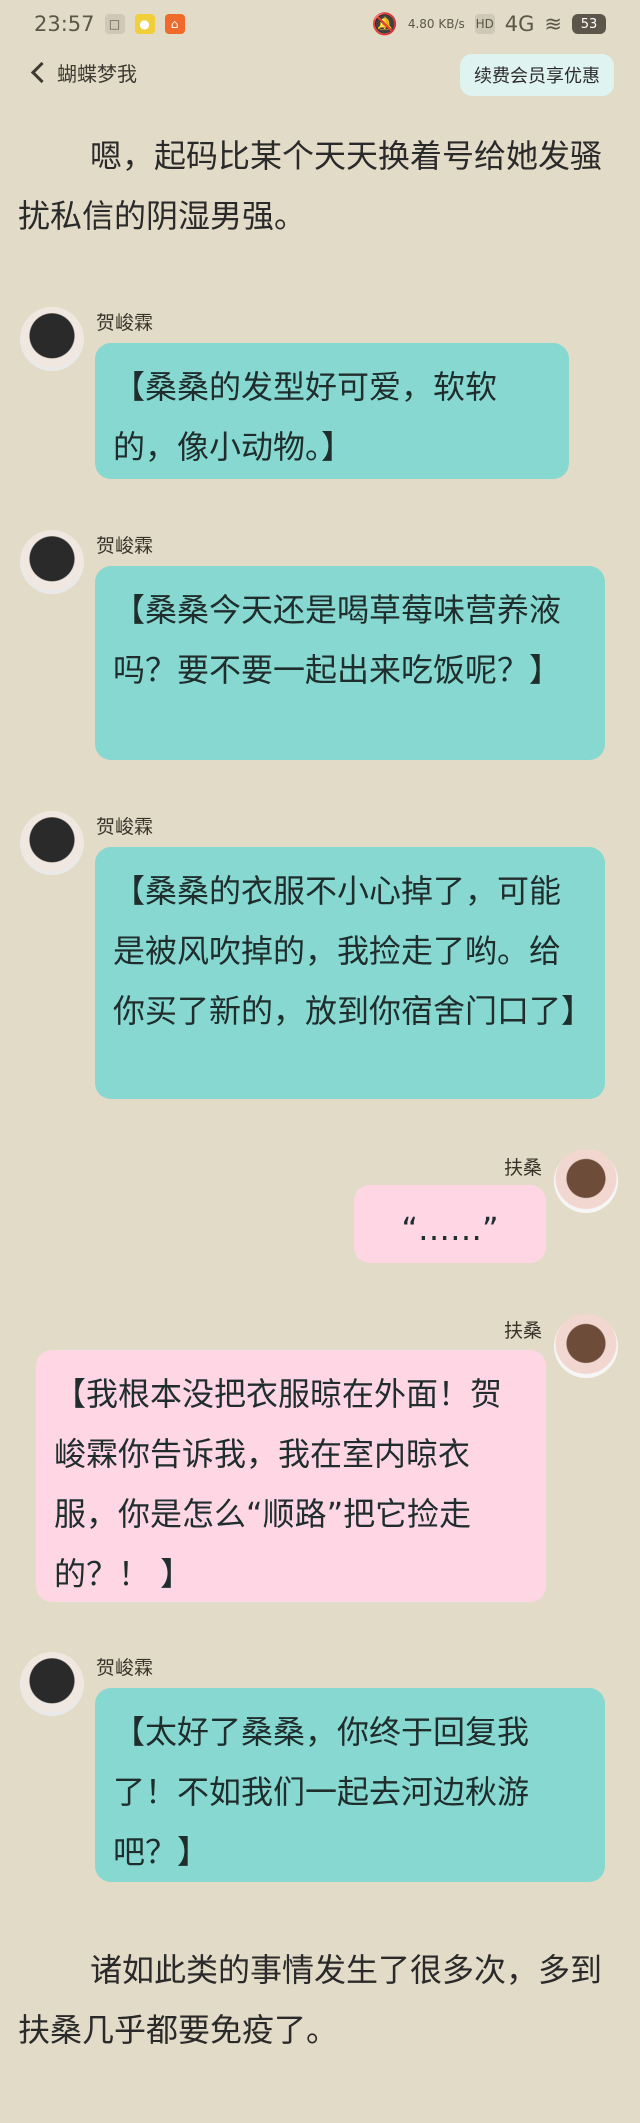  What do you see at coordinates (350, 1785) in the screenshot?
I see `chat-bubble: 【太好了桑桑，你终于回复我了！不如我们一起去河边秋游吧？】` at bounding box center [350, 1785].